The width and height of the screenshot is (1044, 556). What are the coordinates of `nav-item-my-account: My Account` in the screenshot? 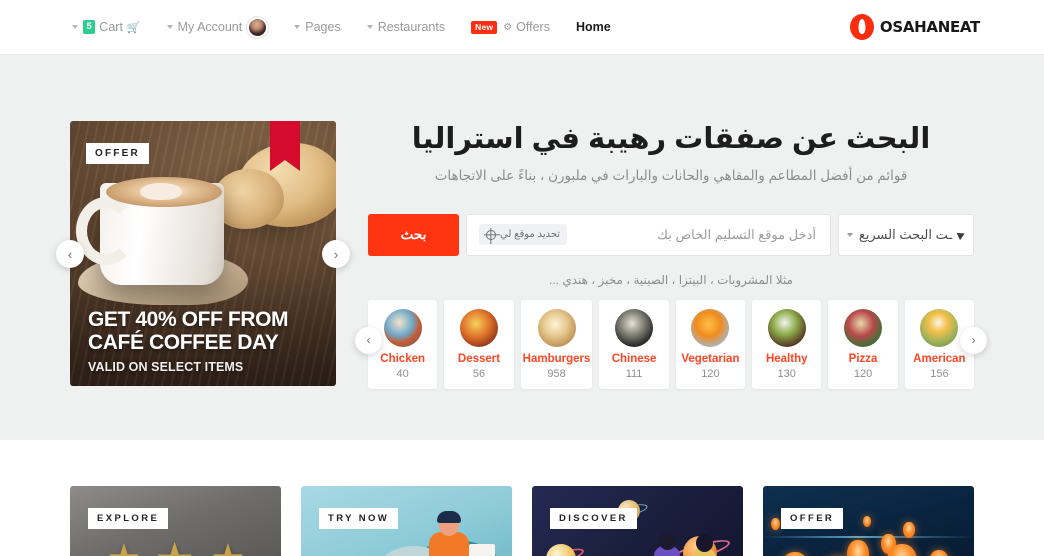 It's located at (217, 27).